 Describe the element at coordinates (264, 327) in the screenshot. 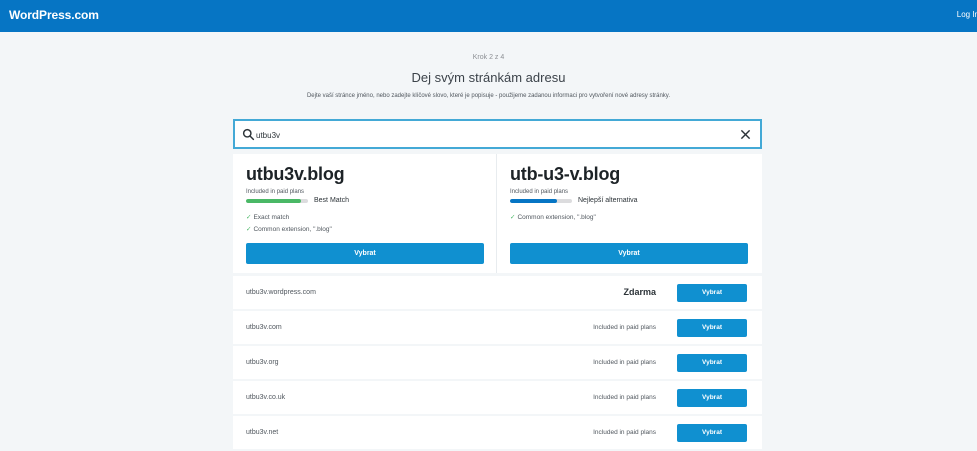

I see `result-domain-name: utbu3v.com` at that location.